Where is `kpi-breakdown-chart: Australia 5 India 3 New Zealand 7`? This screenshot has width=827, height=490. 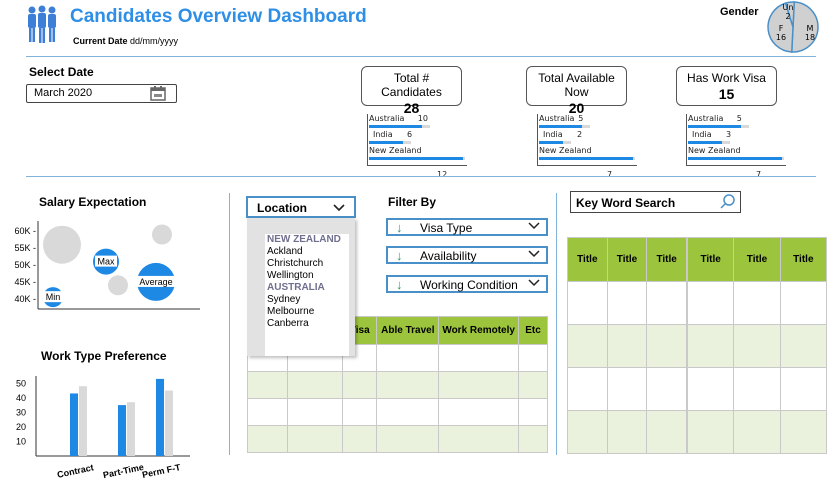 kpi-breakdown-chart: Australia 5 India 3 New Zealand 7 is located at coordinates (736, 146).